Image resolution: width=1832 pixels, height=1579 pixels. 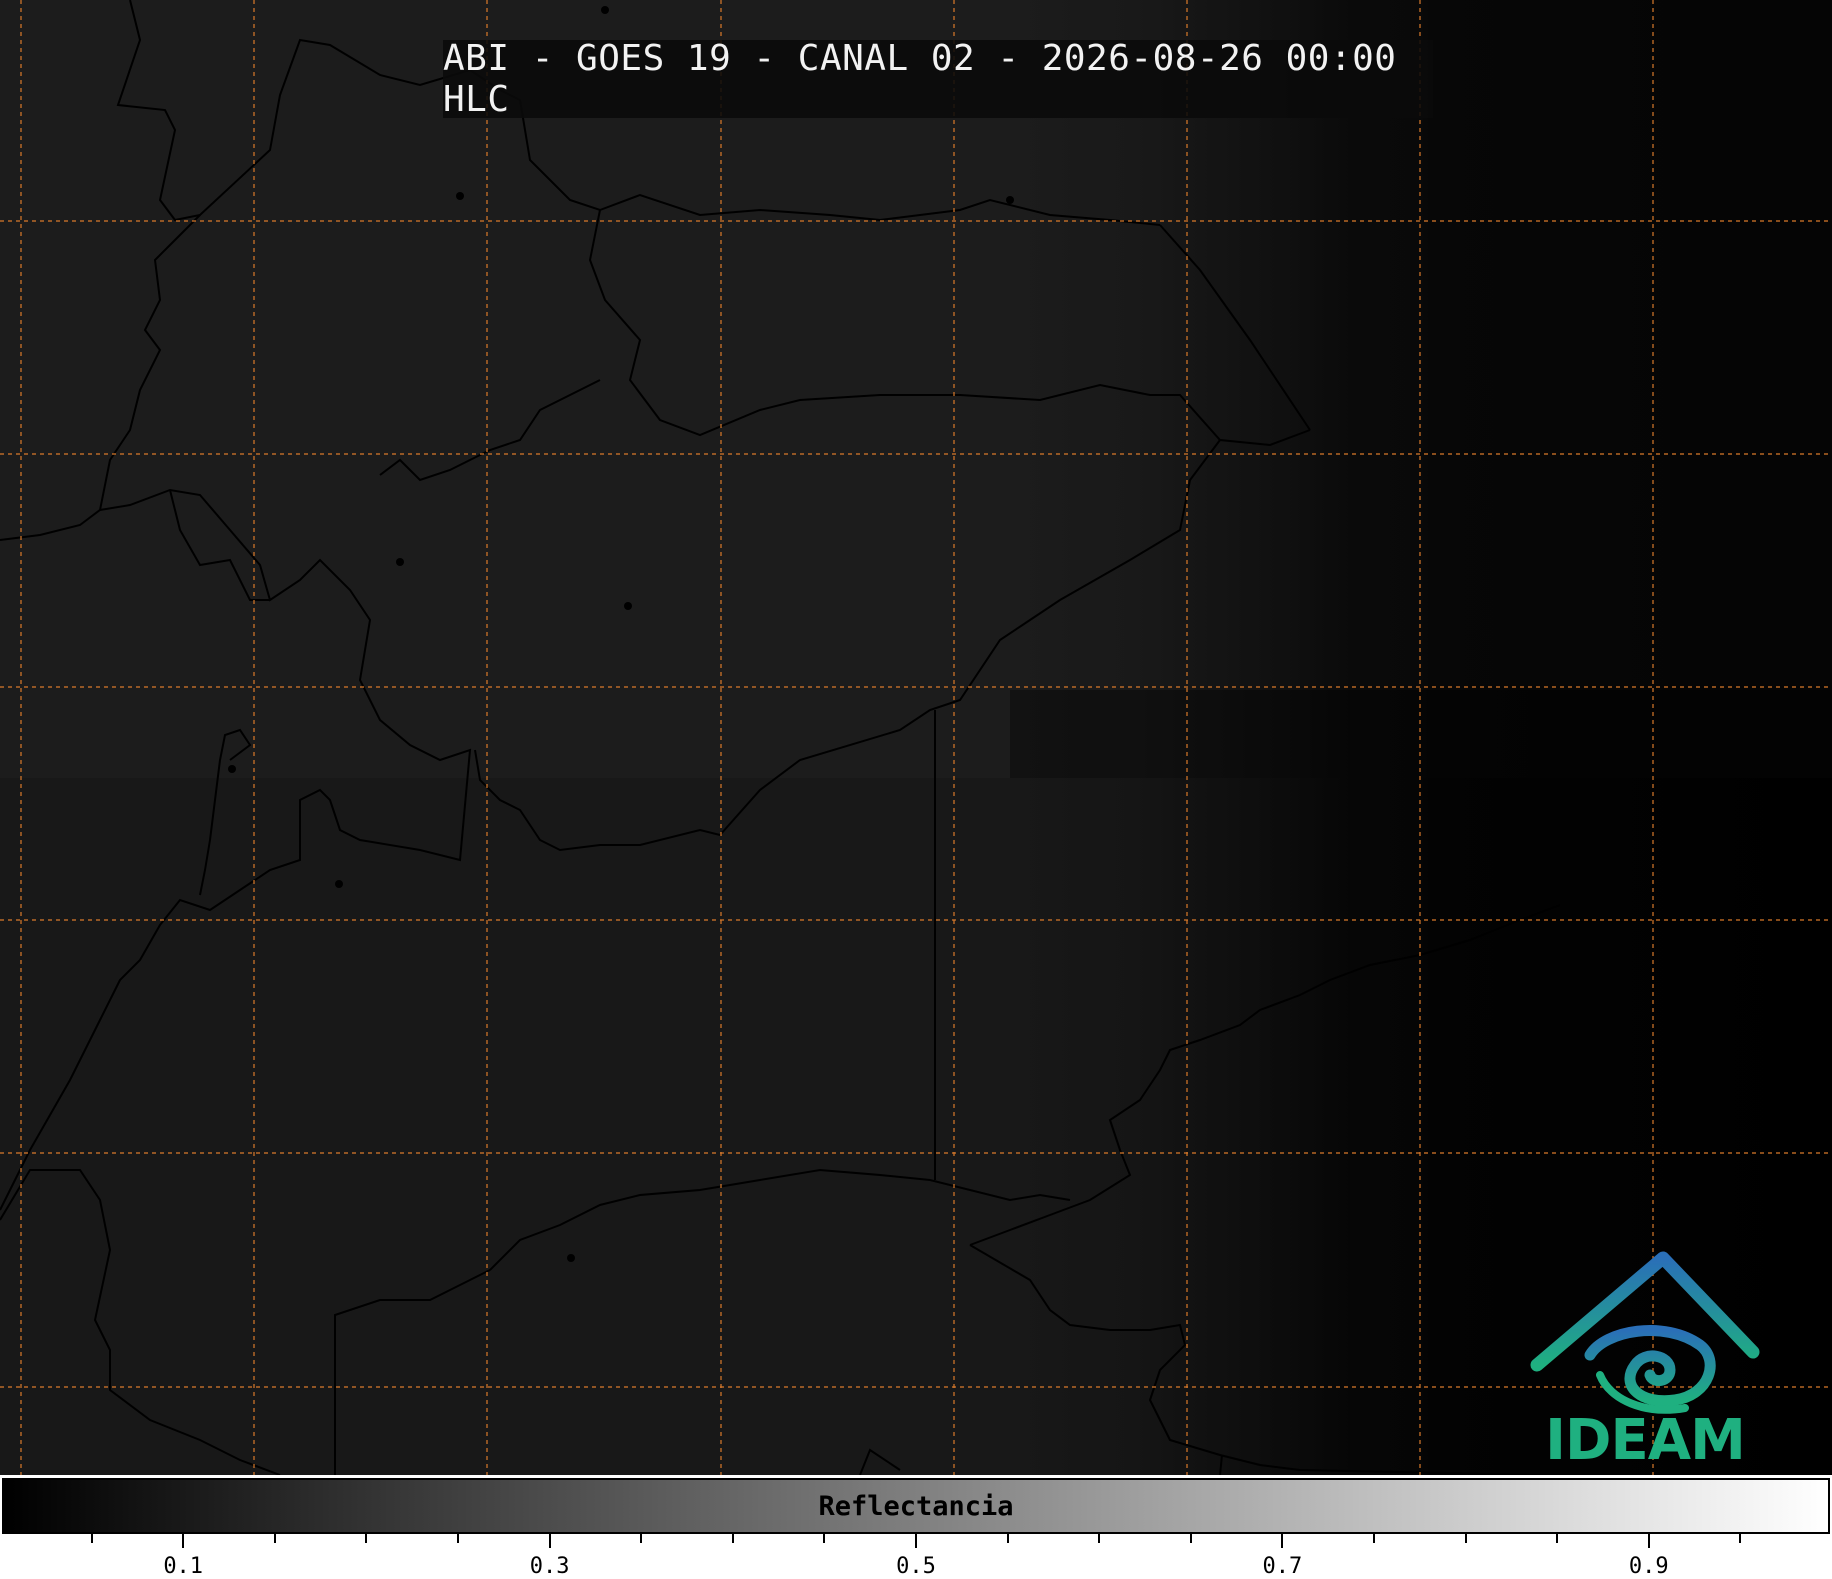 What do you see at coordinates (1645, 1440) in the screenshot?
I see `ideam-logo-text: IDEAM` at bounding box center [1645, 1440].